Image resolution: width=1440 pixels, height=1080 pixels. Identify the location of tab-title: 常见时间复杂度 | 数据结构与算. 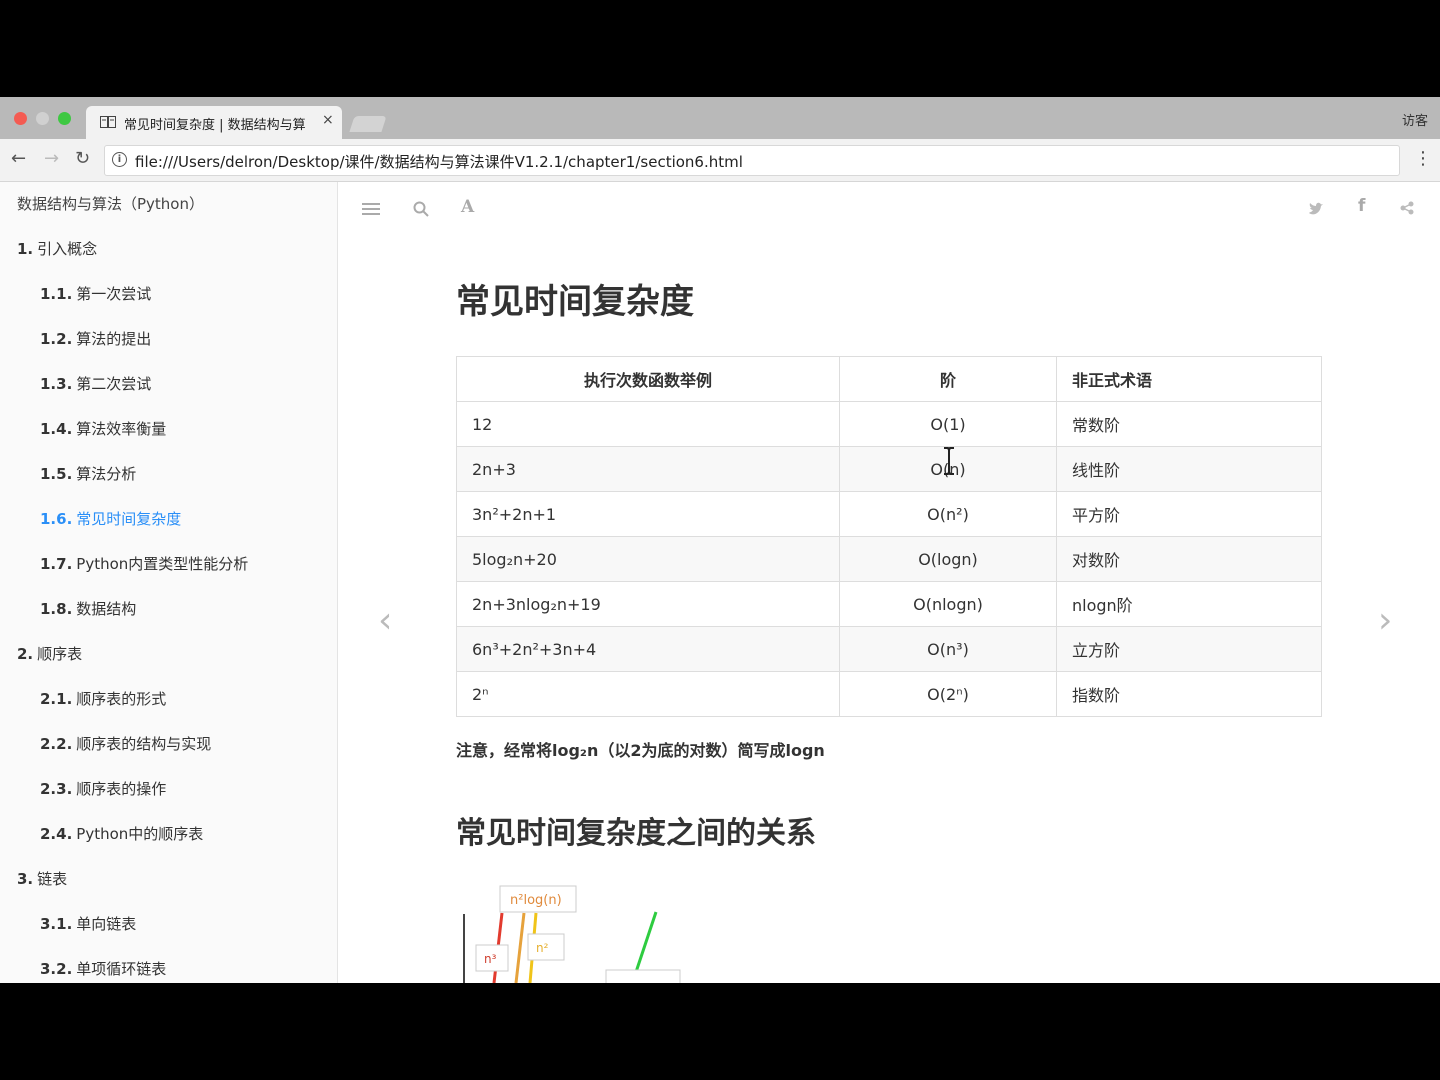
(215, 125).